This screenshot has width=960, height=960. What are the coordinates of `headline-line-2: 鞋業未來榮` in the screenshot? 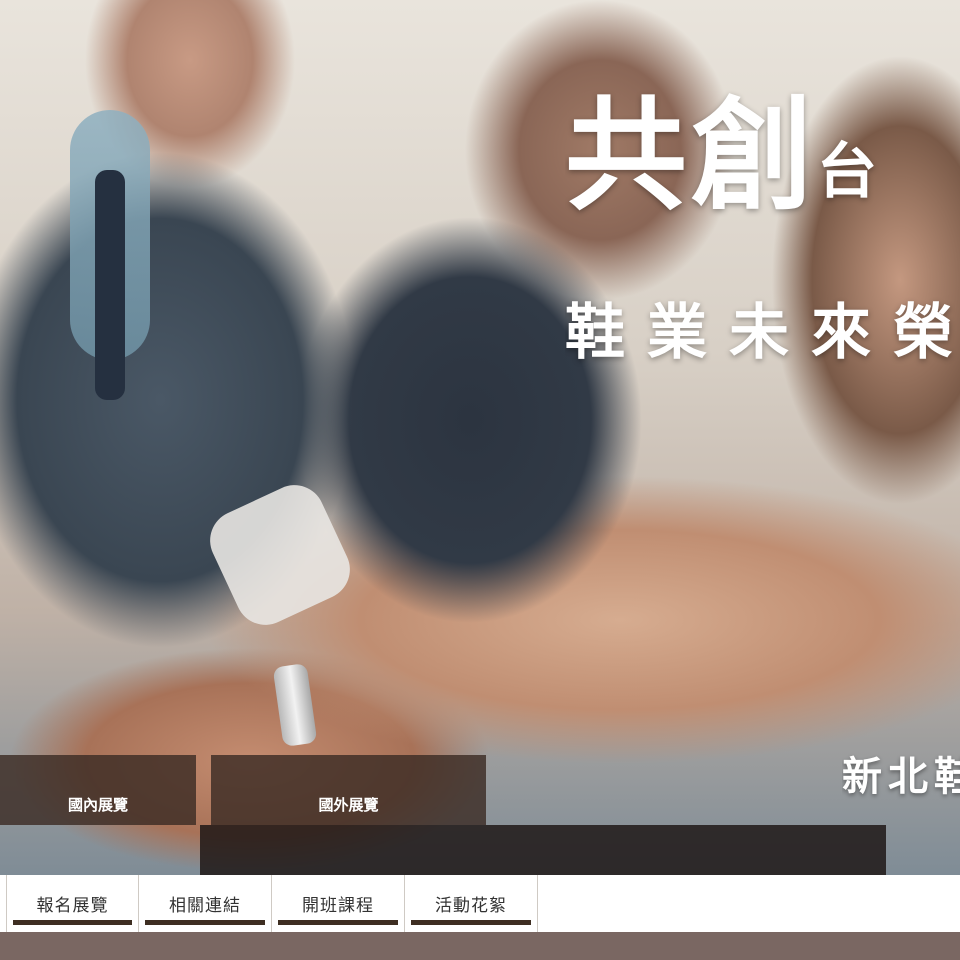 It's located at (762, 333).